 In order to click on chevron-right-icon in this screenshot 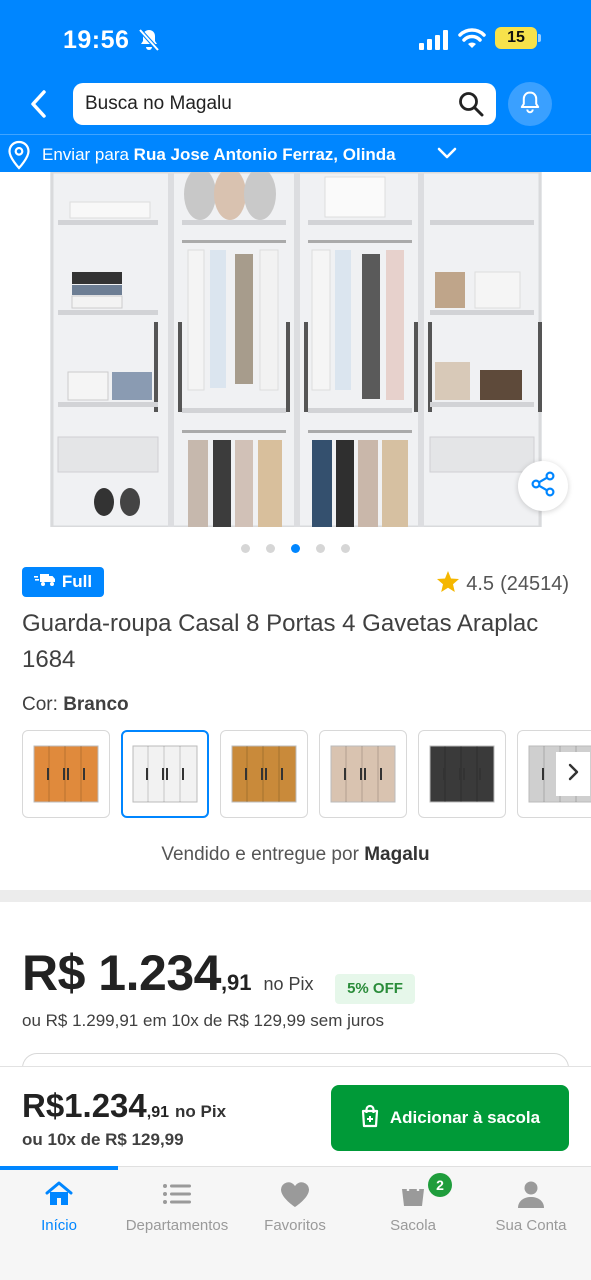, I will do `click(573, 774)`.